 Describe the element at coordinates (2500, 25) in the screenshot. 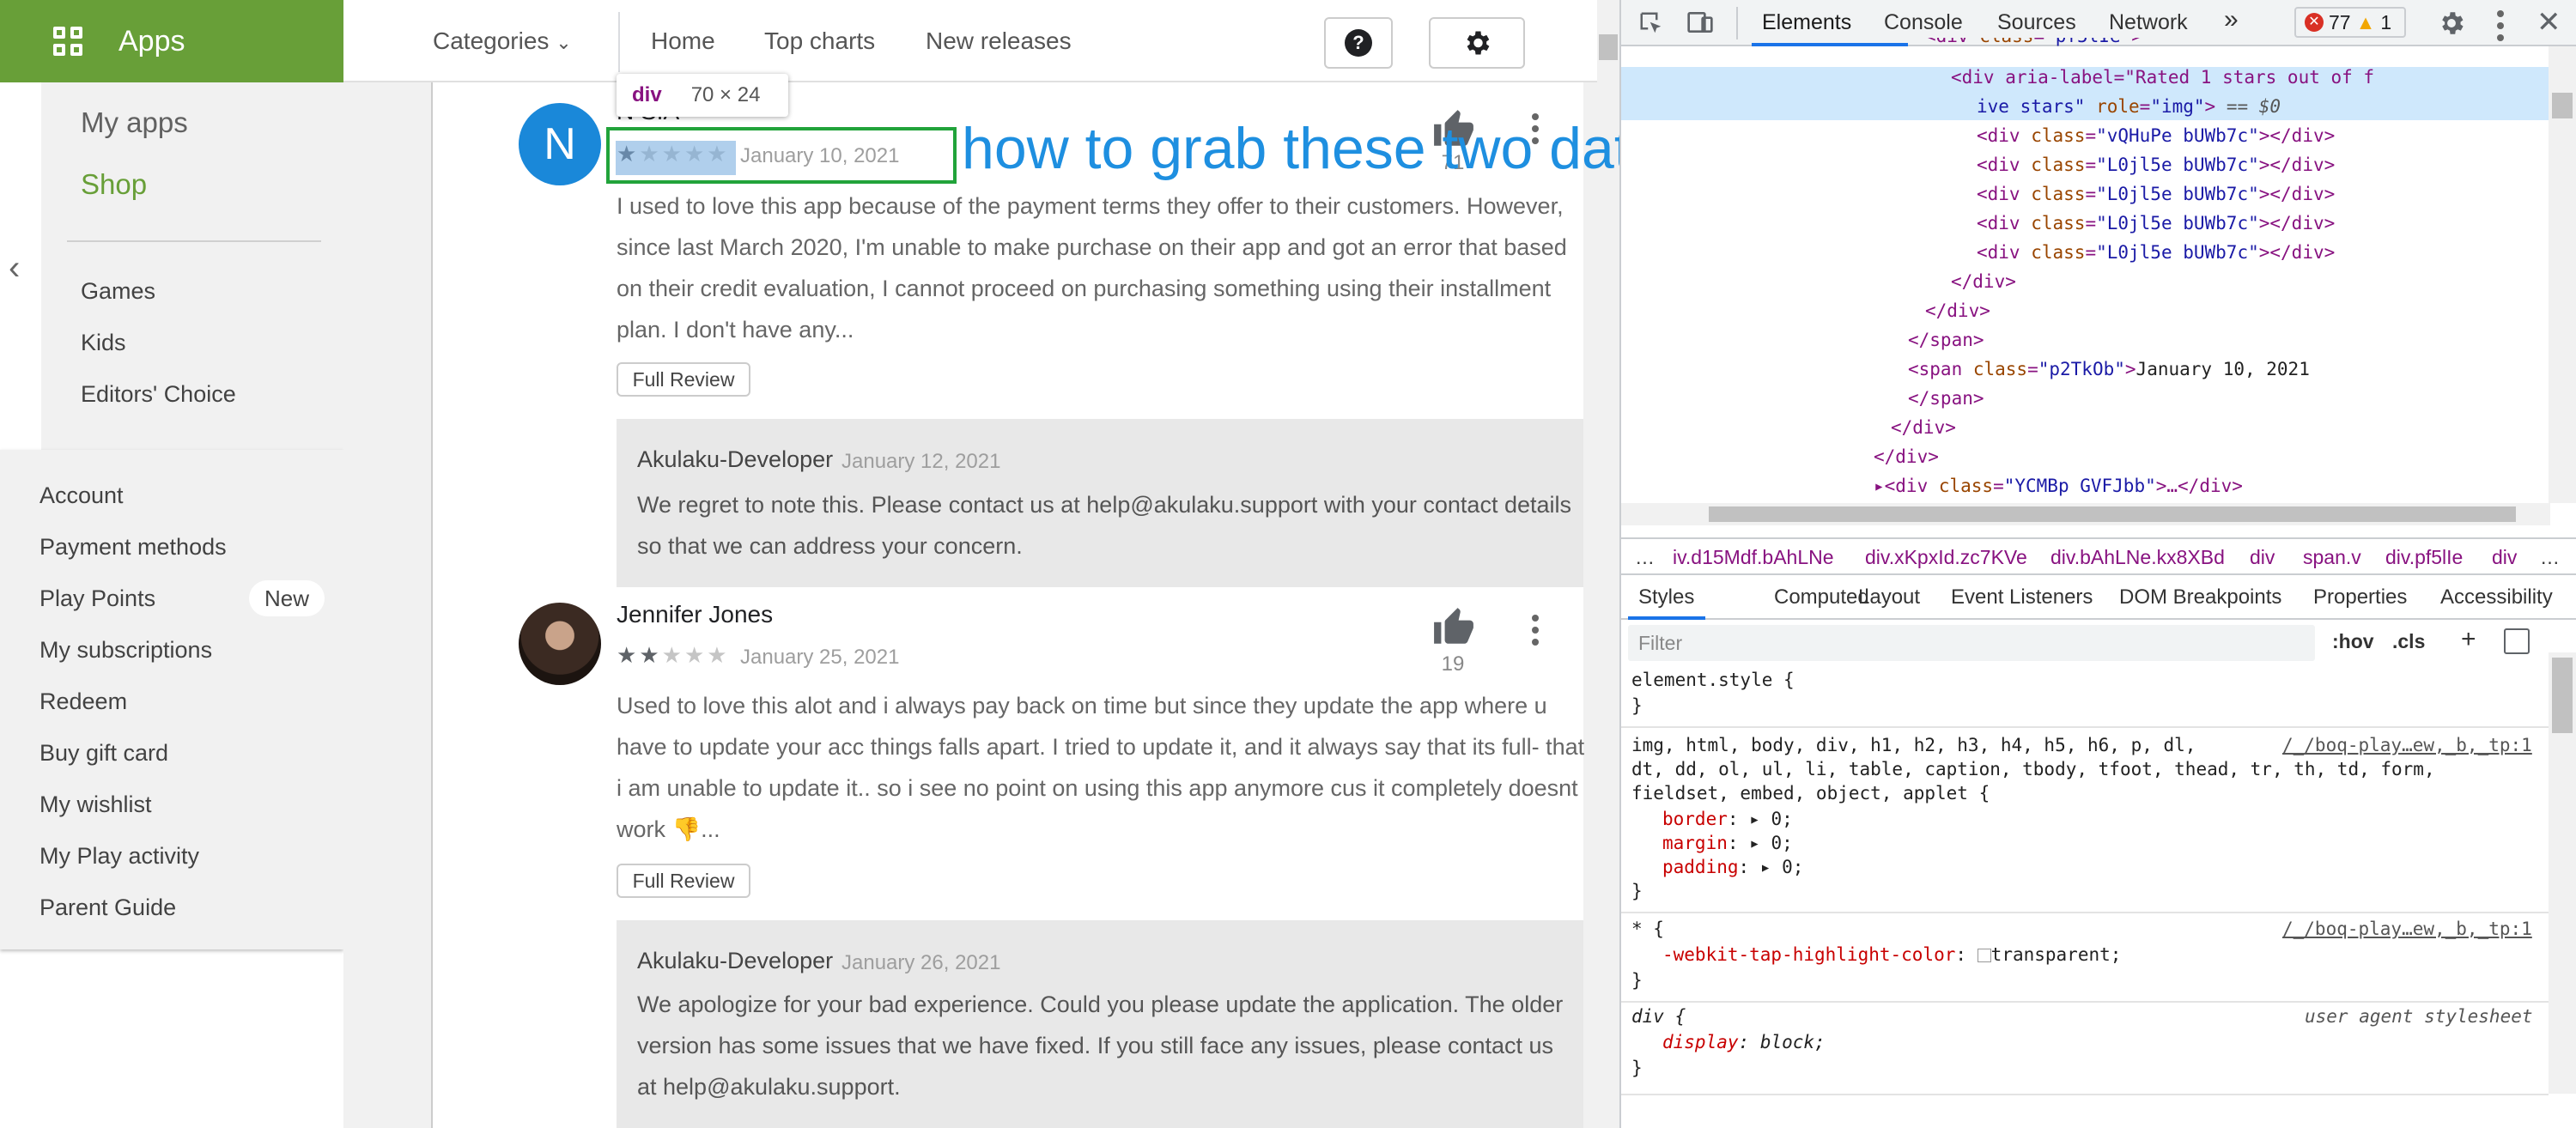

I see `devtools-menu-icon` at that location.